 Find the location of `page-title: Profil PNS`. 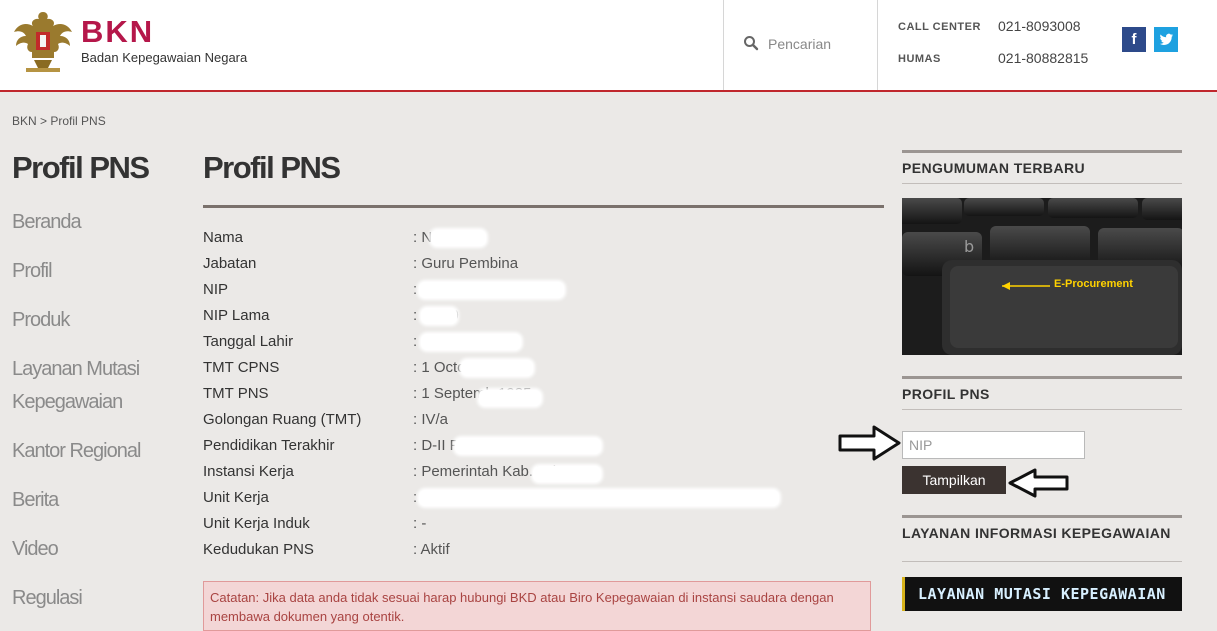

page-title: Profil PNS is located at coordinates (272, 167).